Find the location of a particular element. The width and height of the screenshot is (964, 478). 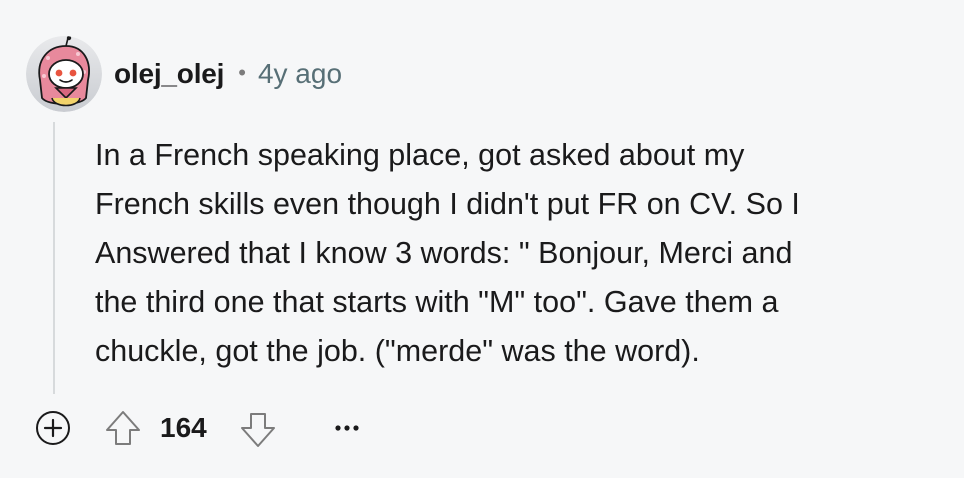

timestamp: 4y ago is located at coordinates (300, 74).